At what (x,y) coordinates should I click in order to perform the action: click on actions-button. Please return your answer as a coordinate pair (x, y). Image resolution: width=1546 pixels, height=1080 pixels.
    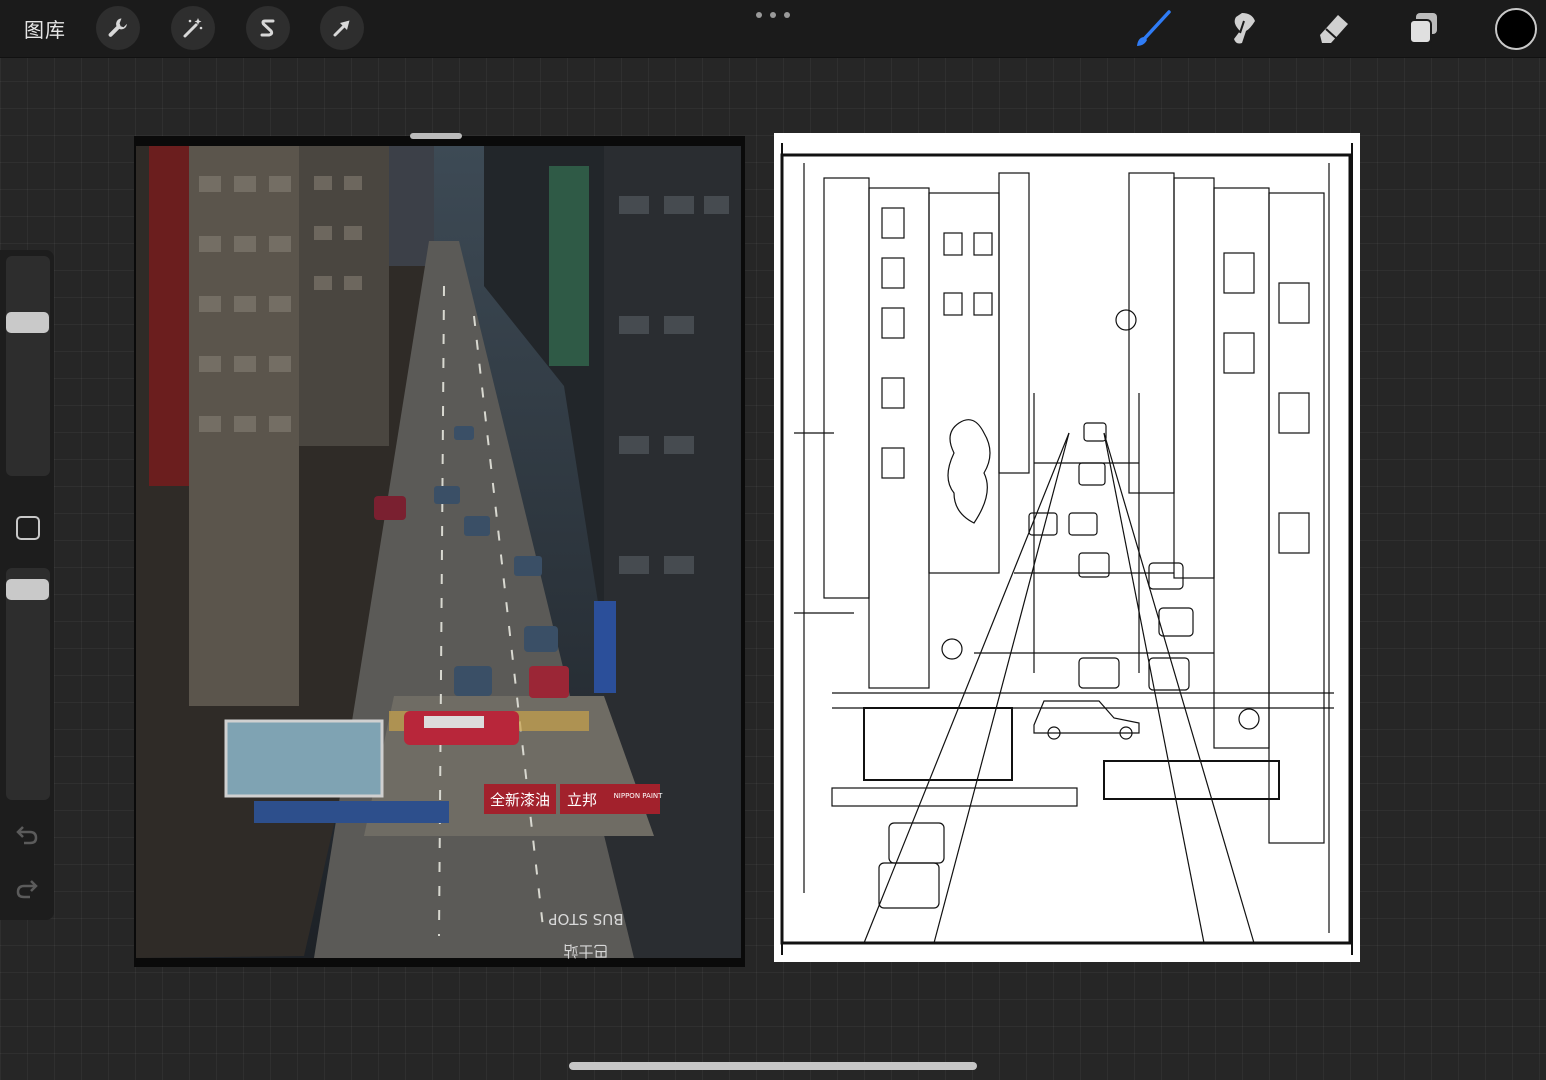
    Looking at the image, I should click on (118, 28).